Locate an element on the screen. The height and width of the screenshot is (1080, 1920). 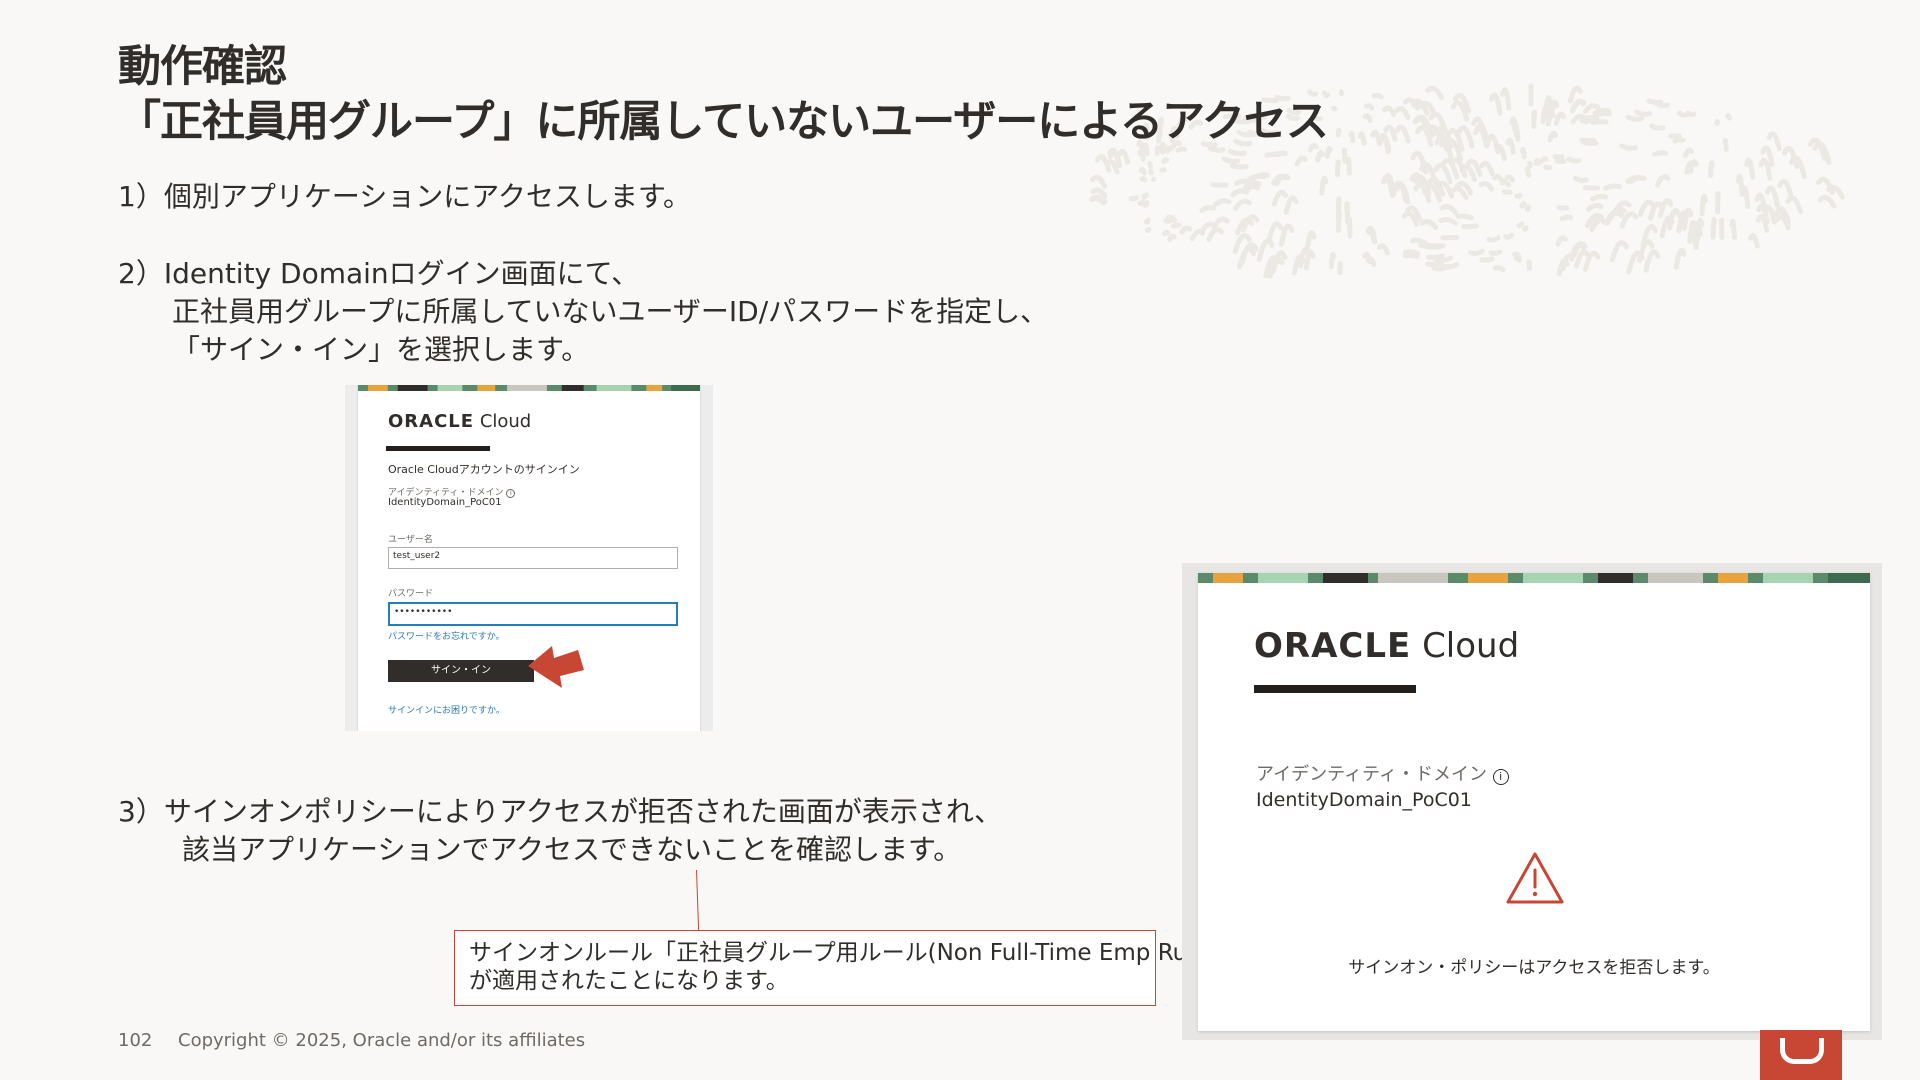
title-line-1: 動作確認 is located at coordinates (202, 67).